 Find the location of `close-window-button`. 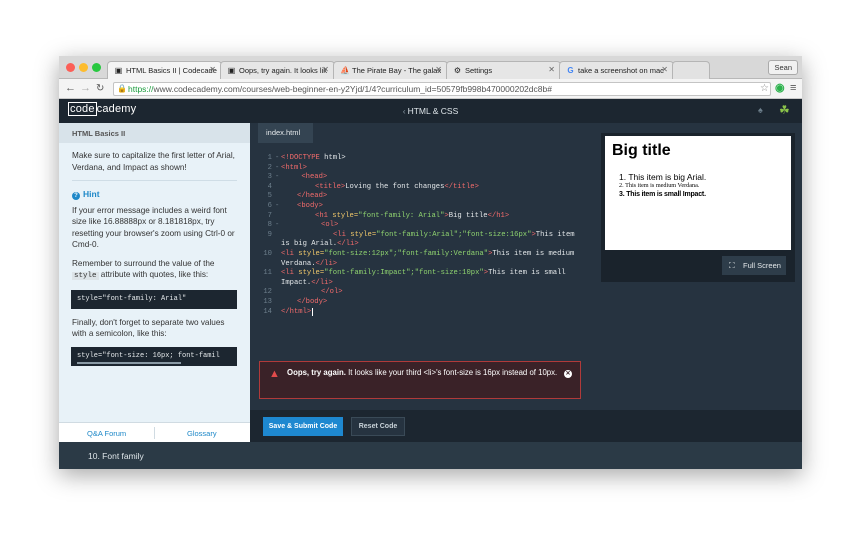

close-window-button is located at coordinates (70, 67).